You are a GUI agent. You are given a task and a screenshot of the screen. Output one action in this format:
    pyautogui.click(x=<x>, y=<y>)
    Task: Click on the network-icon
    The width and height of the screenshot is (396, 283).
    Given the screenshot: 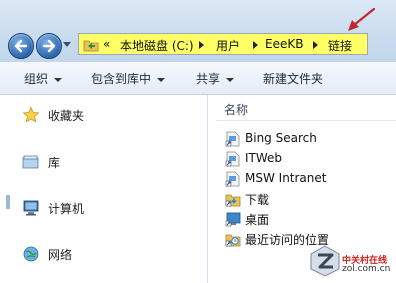 What is the action you would take?
    pyautogui.click(x=31, y=254)
    